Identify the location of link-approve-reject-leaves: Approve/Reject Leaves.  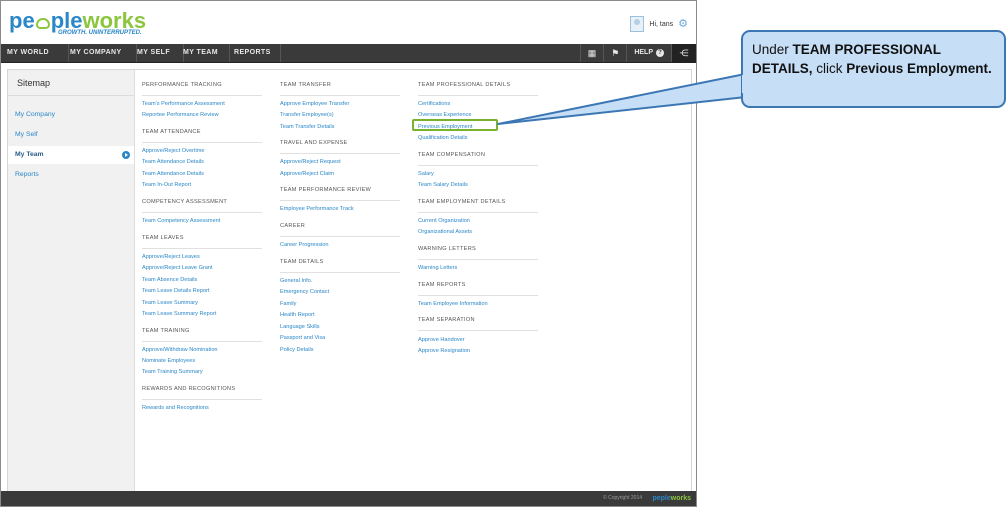
(171, 257).